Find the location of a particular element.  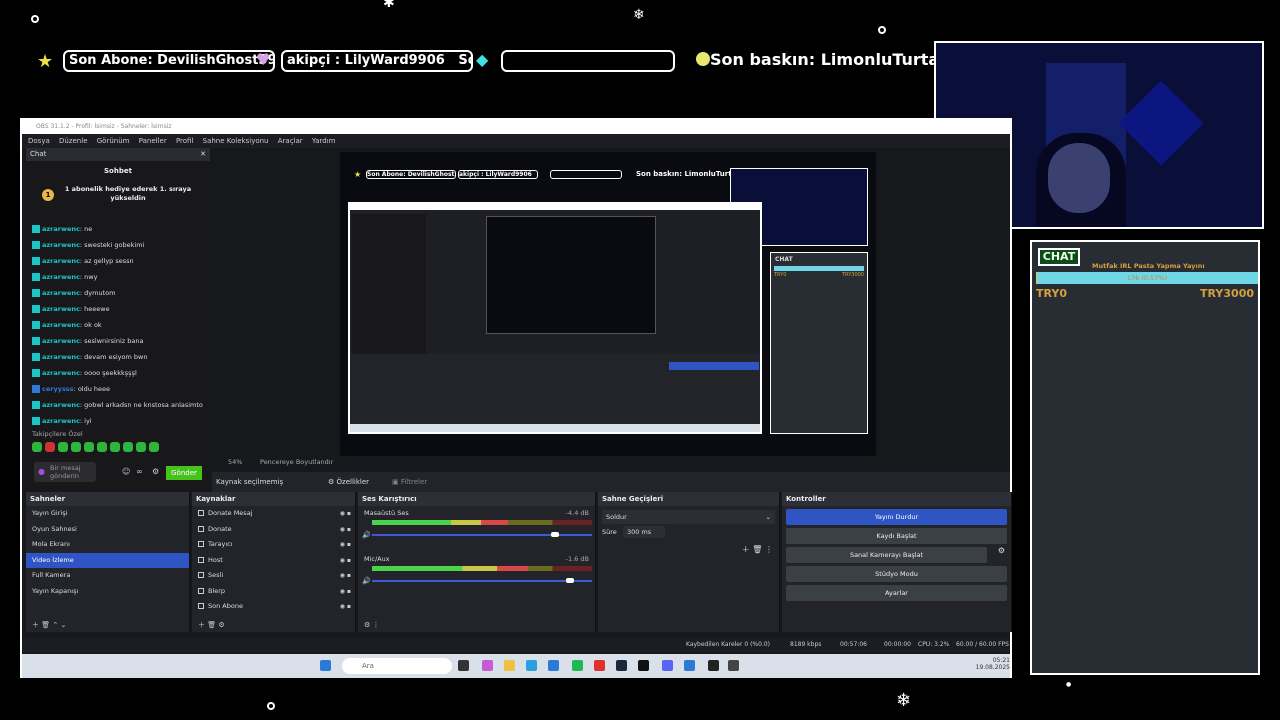

source-item: Donate Mesaj ◉ ▪ is located at coordinates (273, 514).